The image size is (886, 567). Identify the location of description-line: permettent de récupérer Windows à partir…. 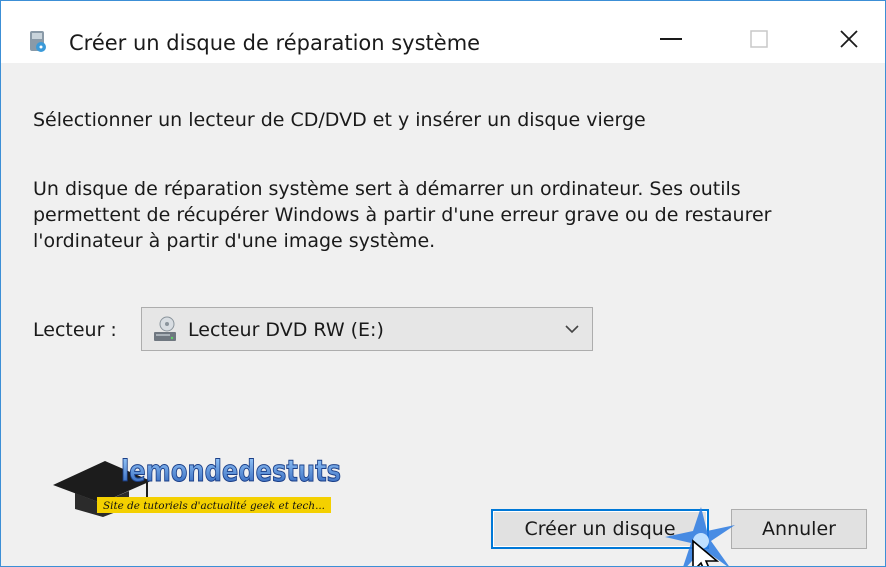
(402, 215).